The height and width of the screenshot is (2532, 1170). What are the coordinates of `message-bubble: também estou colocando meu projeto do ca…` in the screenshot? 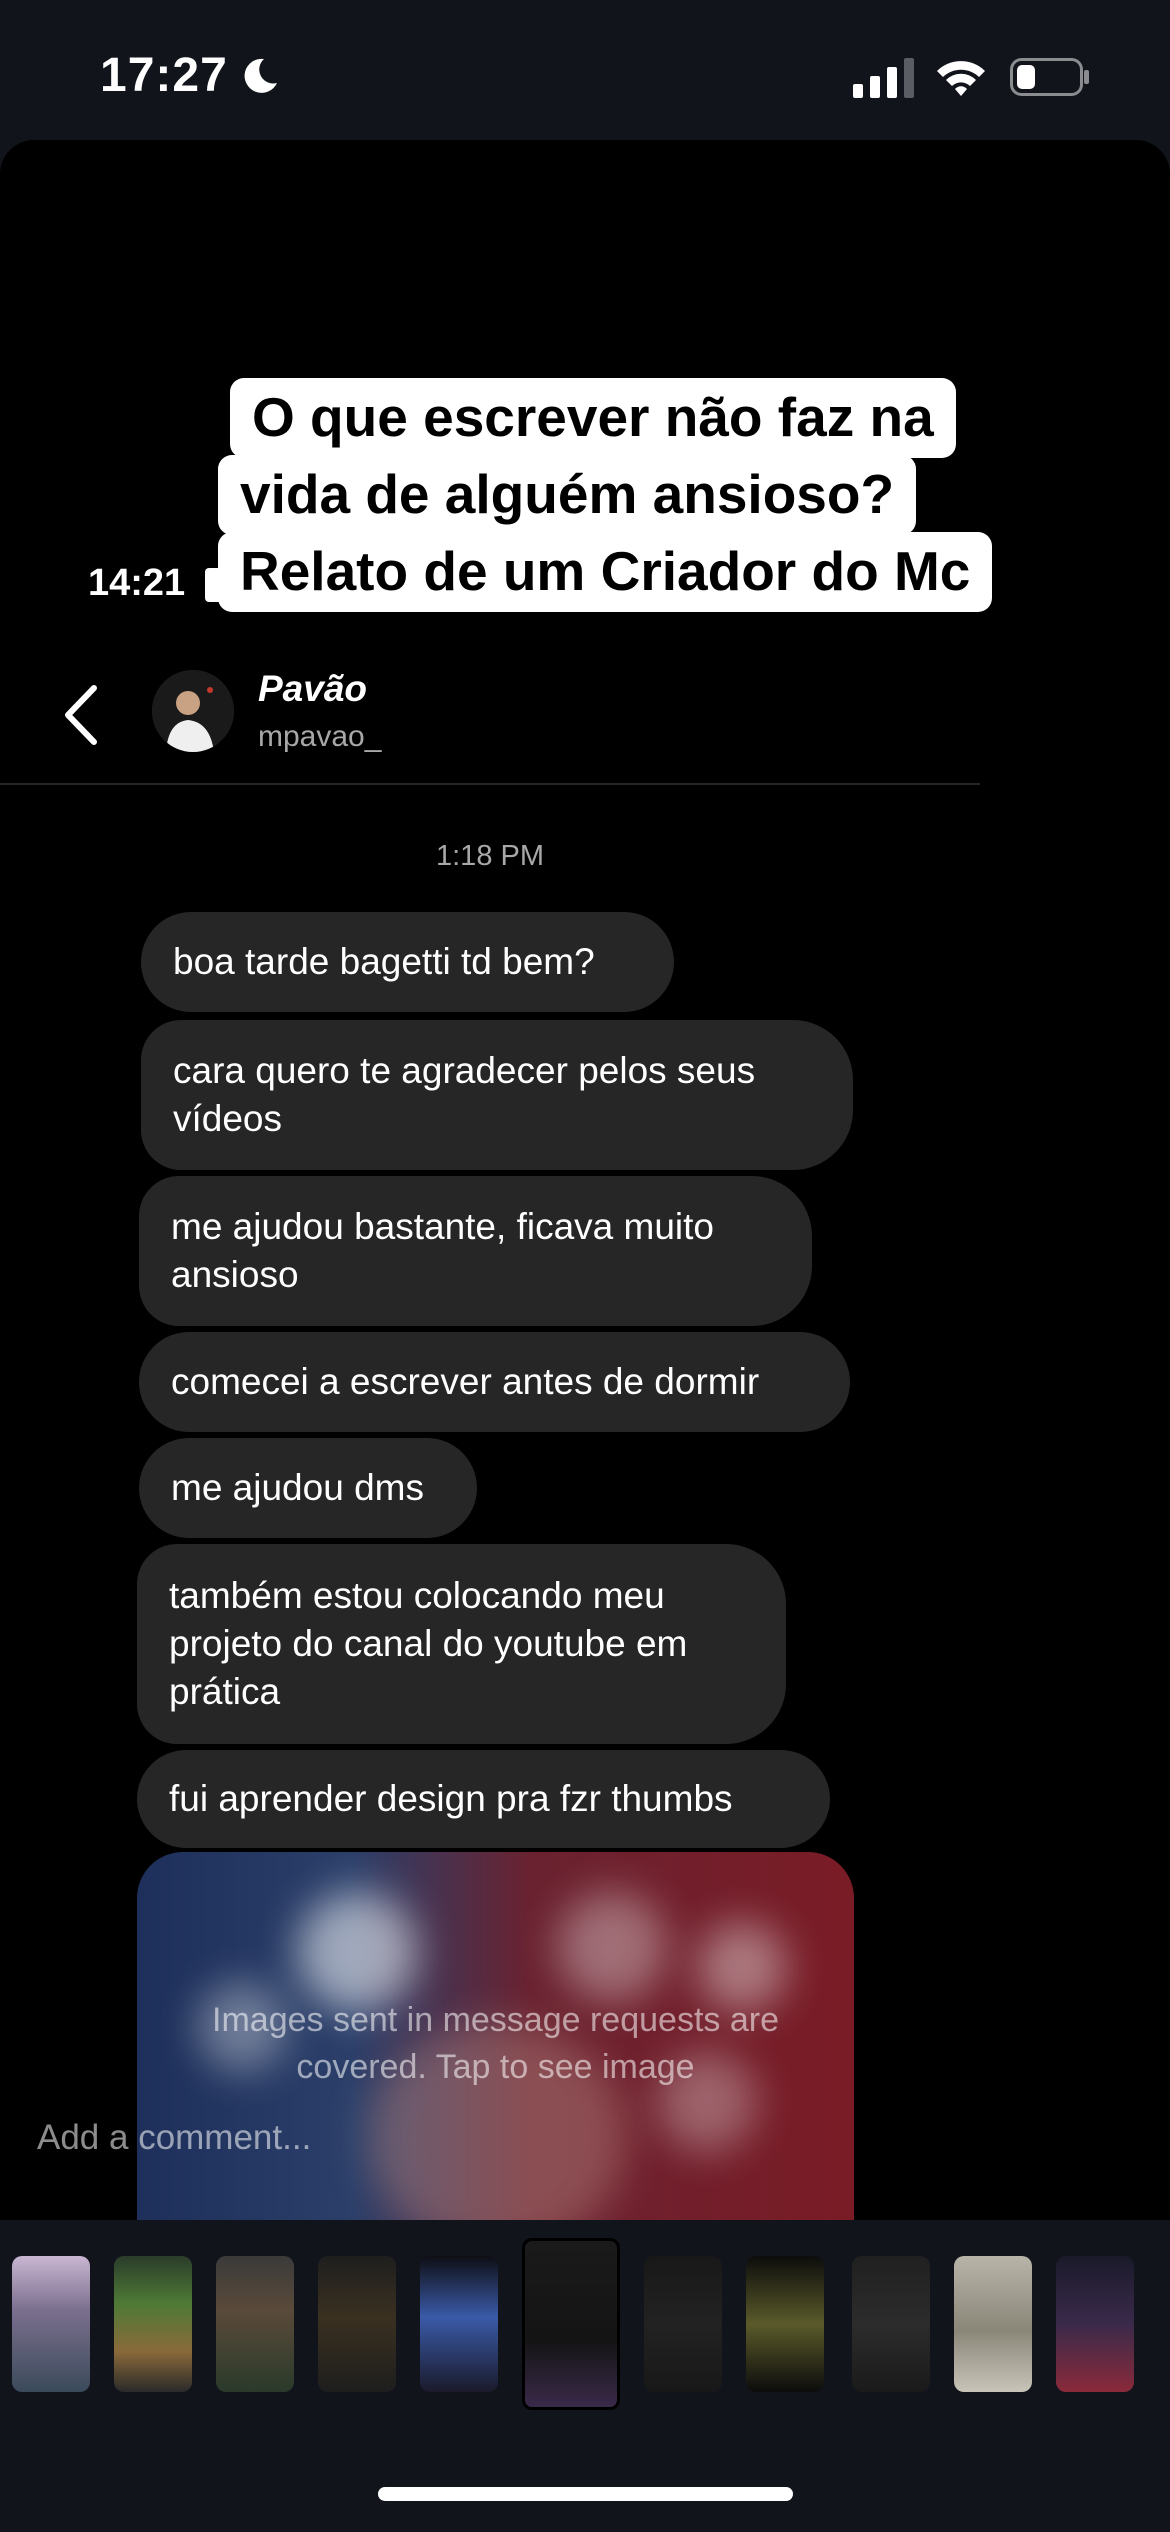 It's located at (461, 1644).